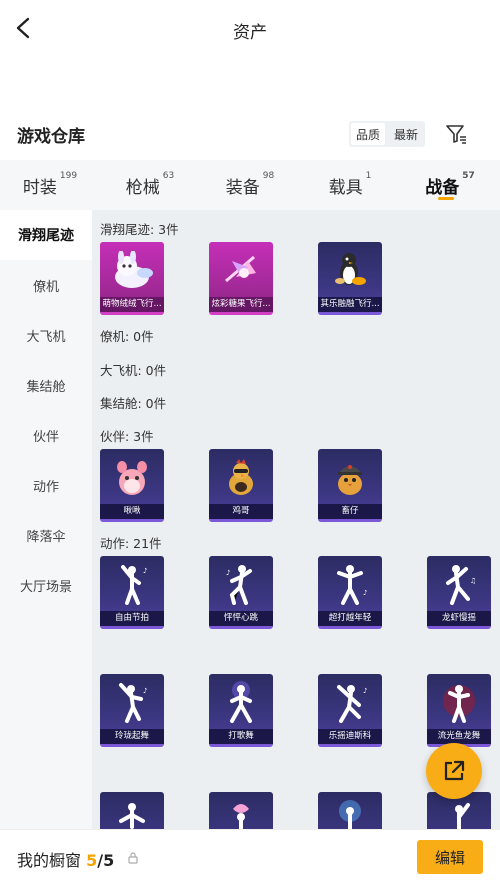 This screenshot has height=885, width=500. What do you see at coordinates (241, 618) in the screenshot?
I see `item-name: 怦怦心跳` at bounding box center [241, 618].